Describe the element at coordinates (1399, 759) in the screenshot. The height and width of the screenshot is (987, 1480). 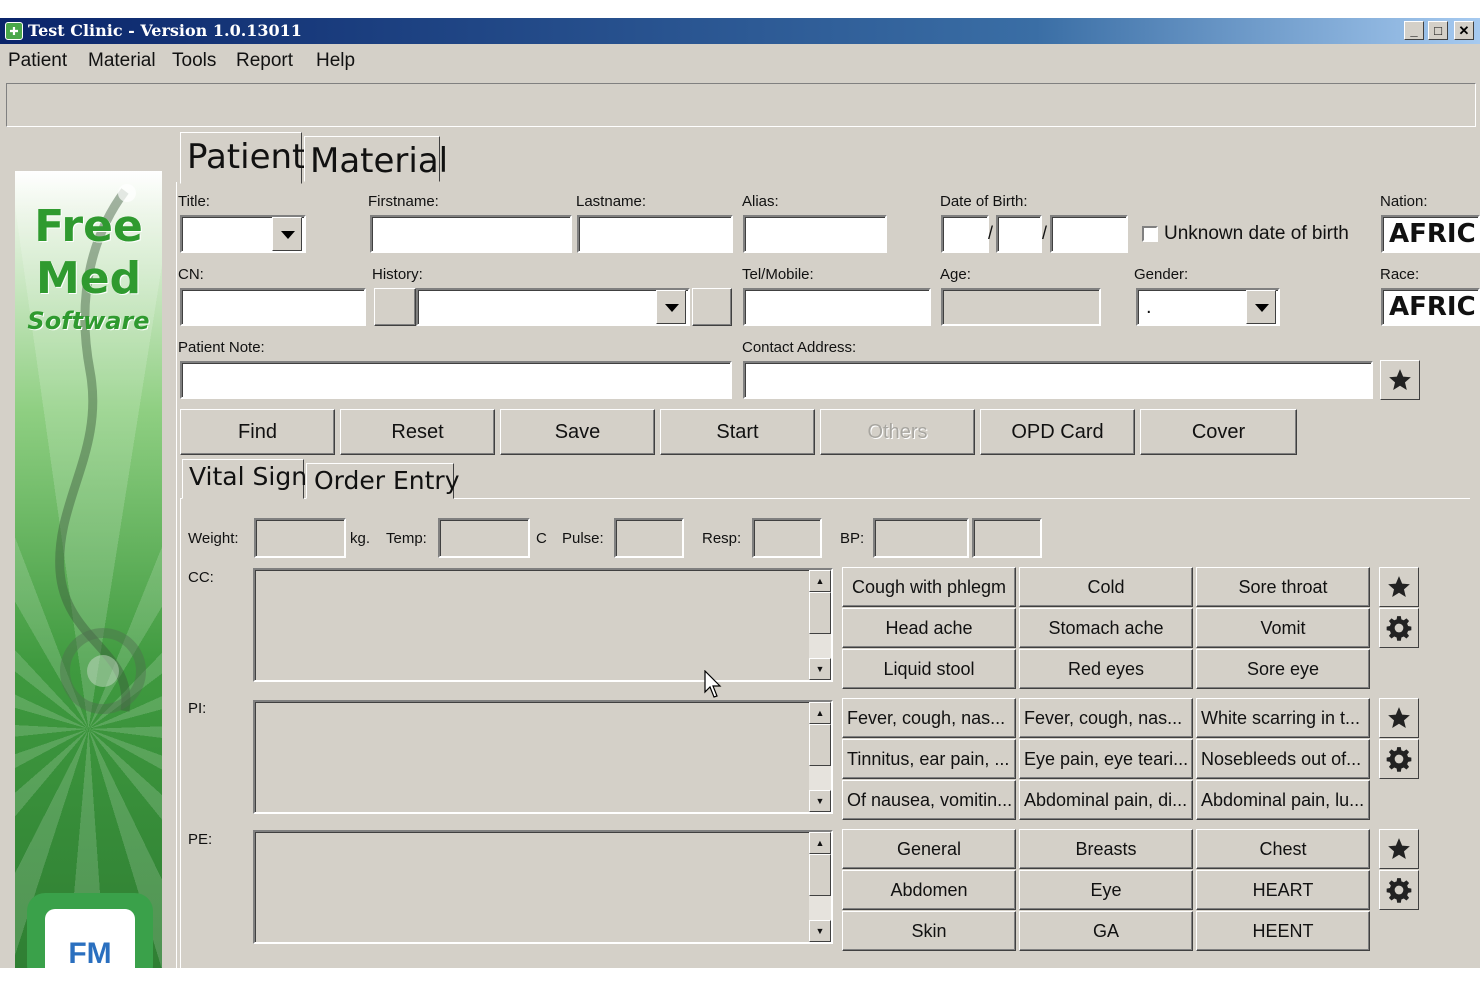
I see `pi-settings-button` at that location.